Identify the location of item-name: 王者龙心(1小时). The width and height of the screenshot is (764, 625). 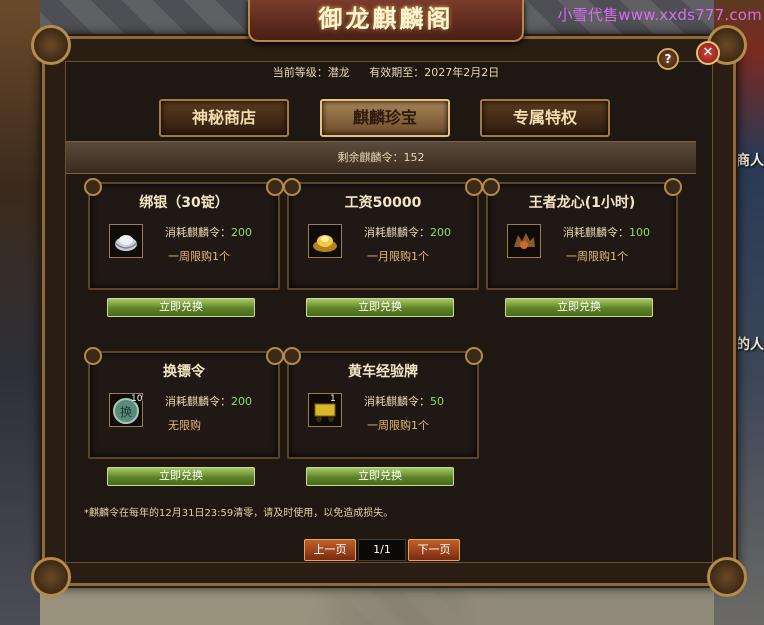
(582, 203).